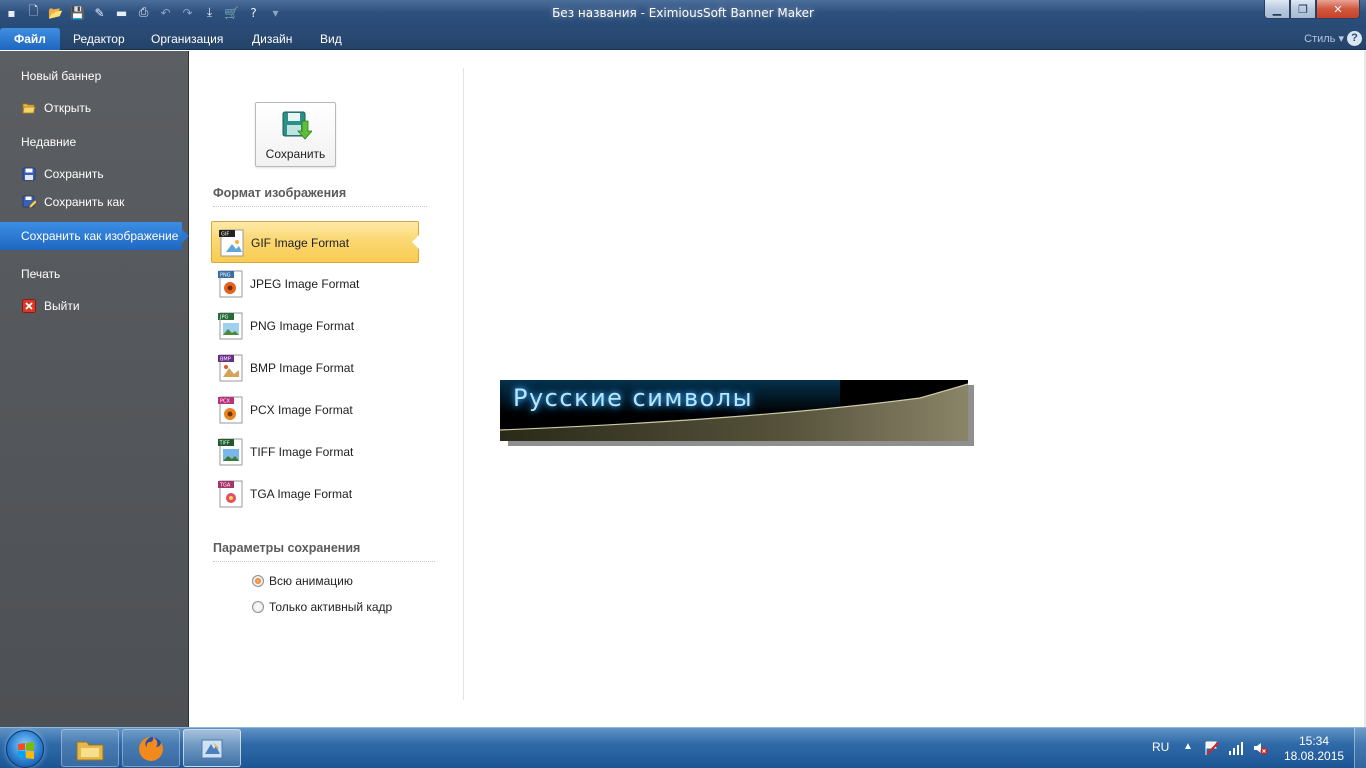  What do you see at coordinates (94, 108) in the screenshot?
I see `backstage-open: Открыть` at bounding box center [94, 108].